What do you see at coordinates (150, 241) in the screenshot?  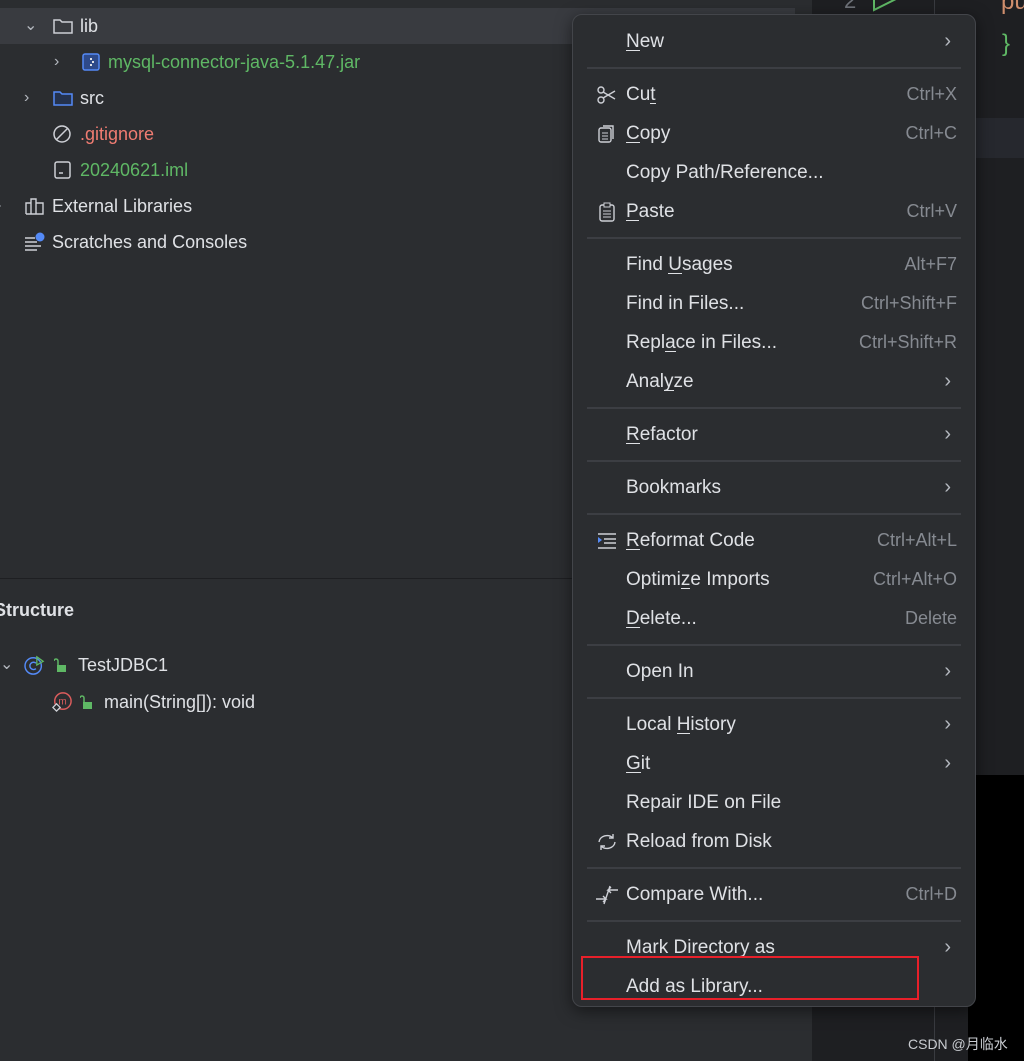 I see `tree-item-label: Scratches and Consoles` at bounding box center [150, 241].